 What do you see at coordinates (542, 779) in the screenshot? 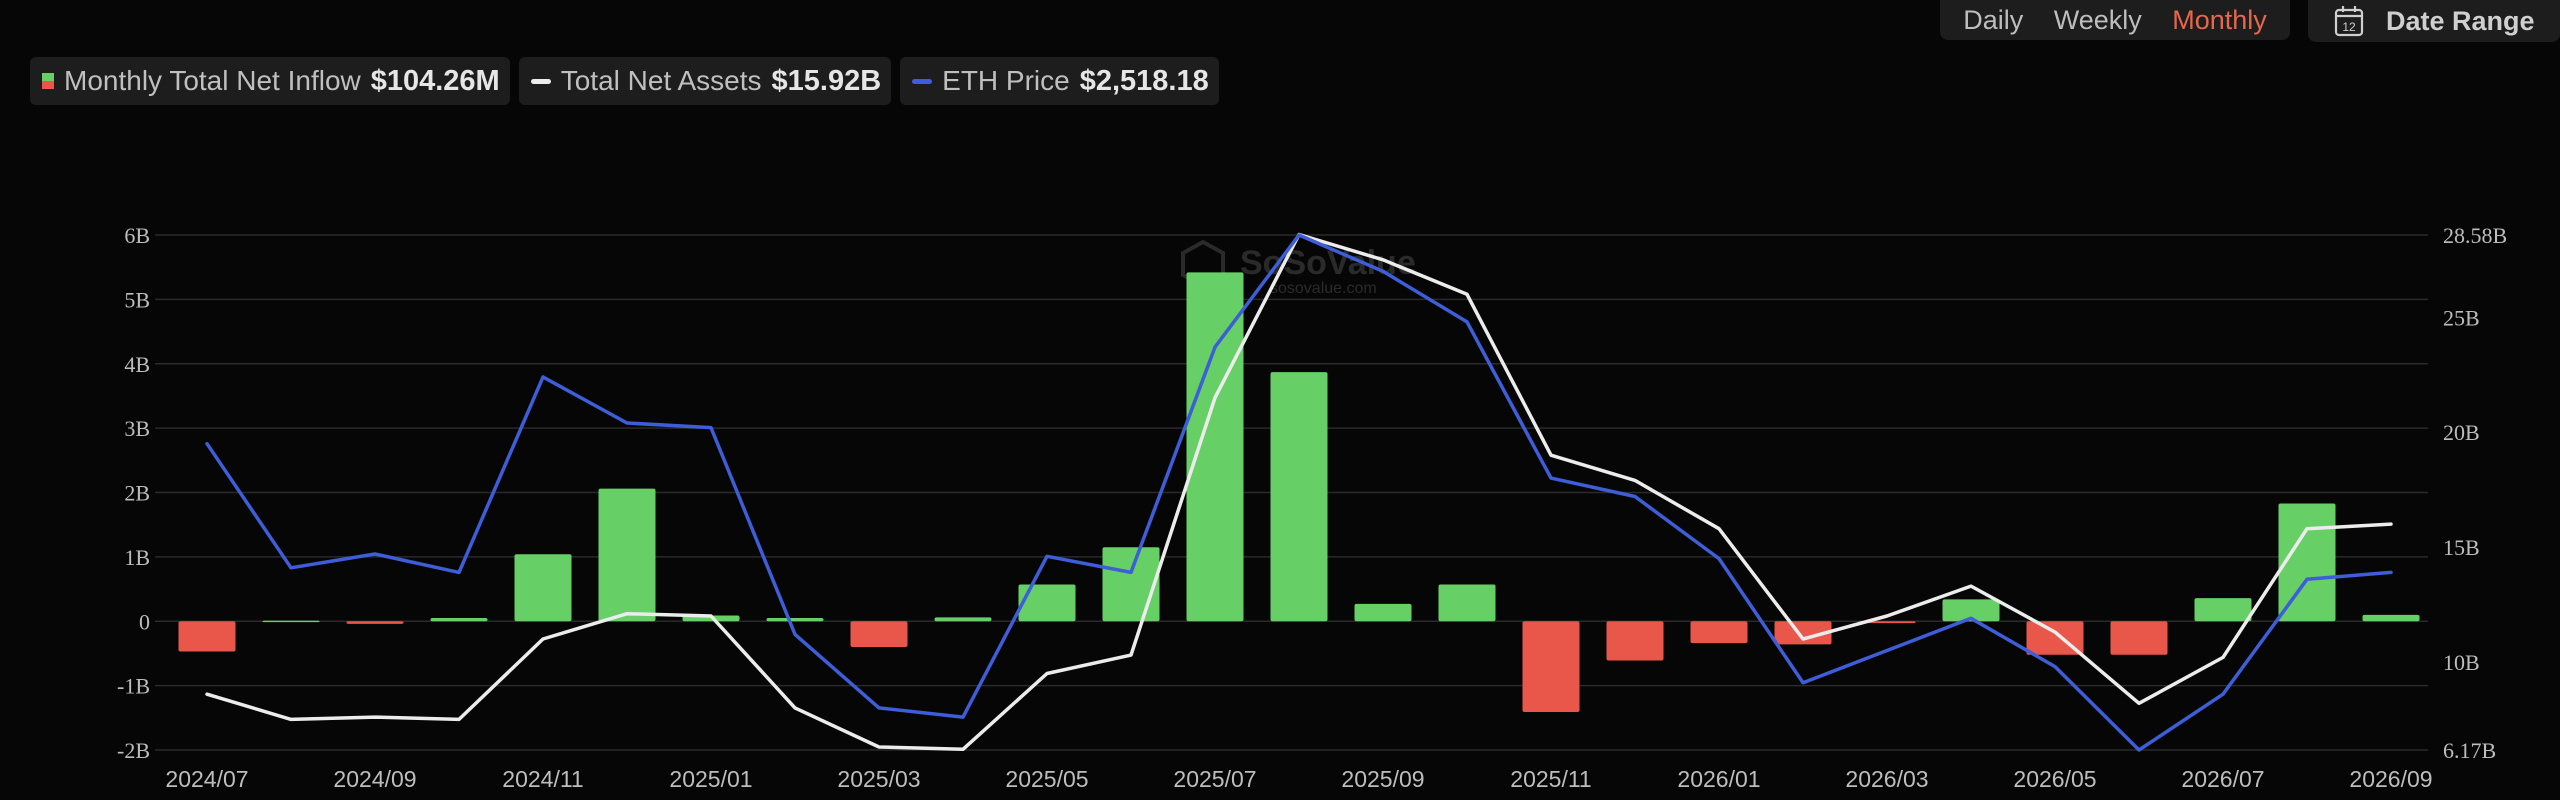
I see `x-tick-label: 2024/11` at bounding box center [542, 779].